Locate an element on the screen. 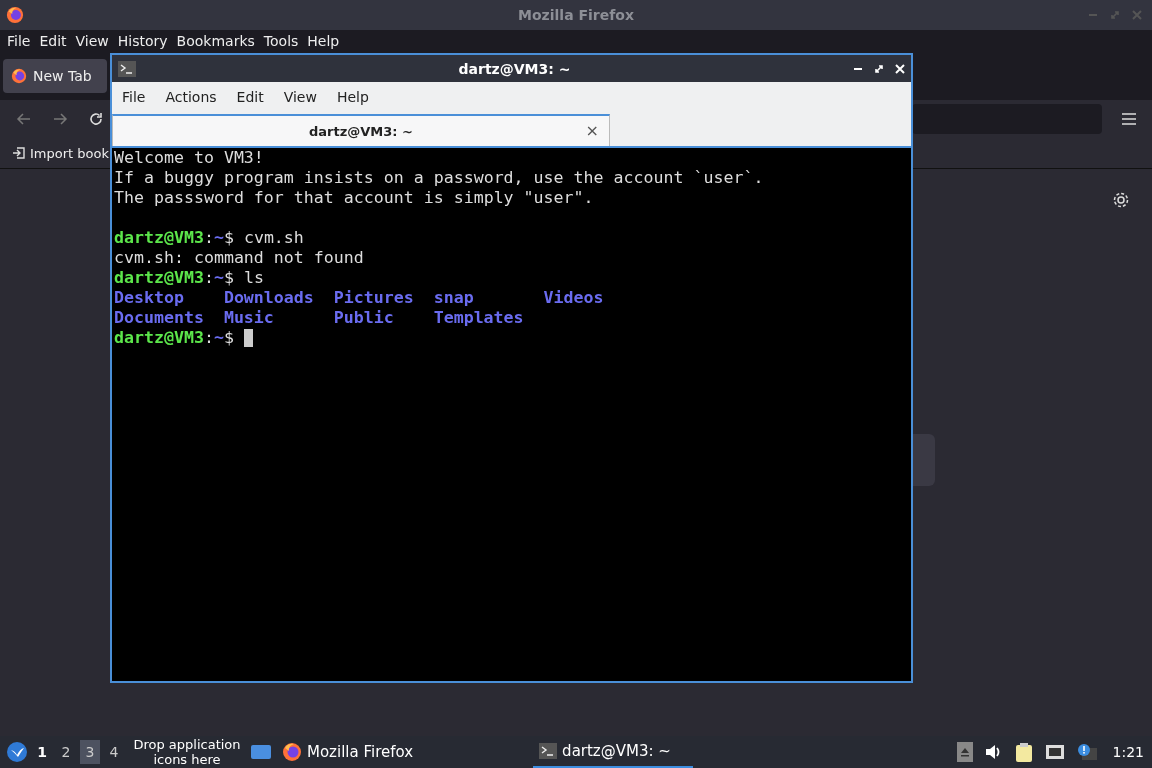 The image size is (1152, 768). workspace-button: 3 is located at coordinates (90, 752).